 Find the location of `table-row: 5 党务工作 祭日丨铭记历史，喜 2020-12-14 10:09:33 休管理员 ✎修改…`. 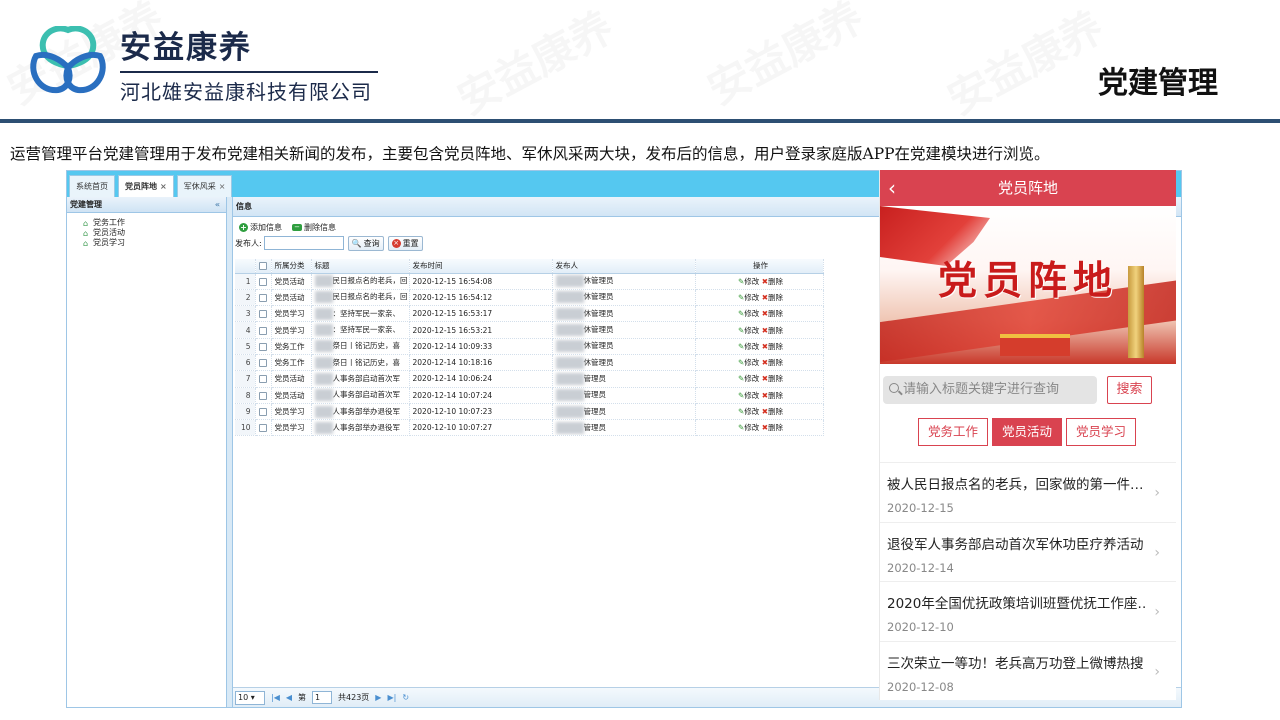

table-row: 5 党务工作 祭日丨铭记历史，喜 2020-12-14 10:09:33 休管理员 ✎修改… is located at coordinates (529, 346).